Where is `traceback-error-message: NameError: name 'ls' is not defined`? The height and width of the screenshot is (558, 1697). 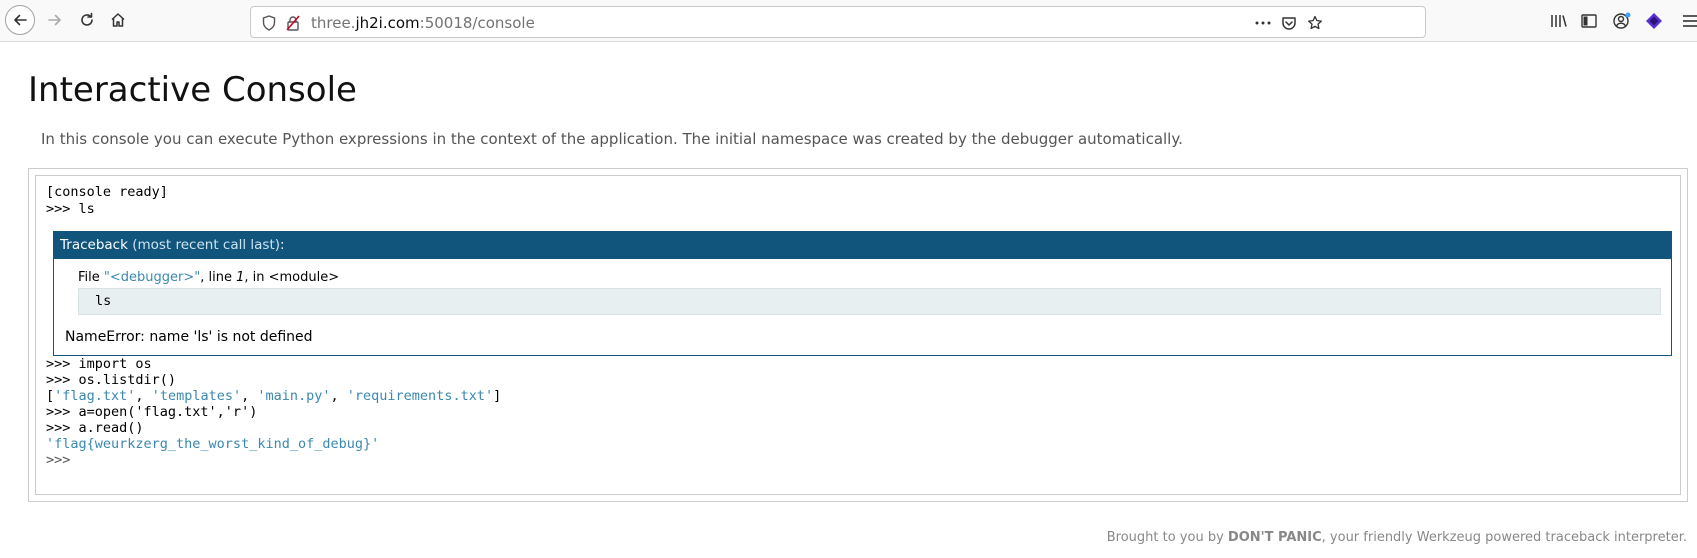
traceback-error-message: NameError: name 'ls' is not defined is located at coordinates (189, 337).